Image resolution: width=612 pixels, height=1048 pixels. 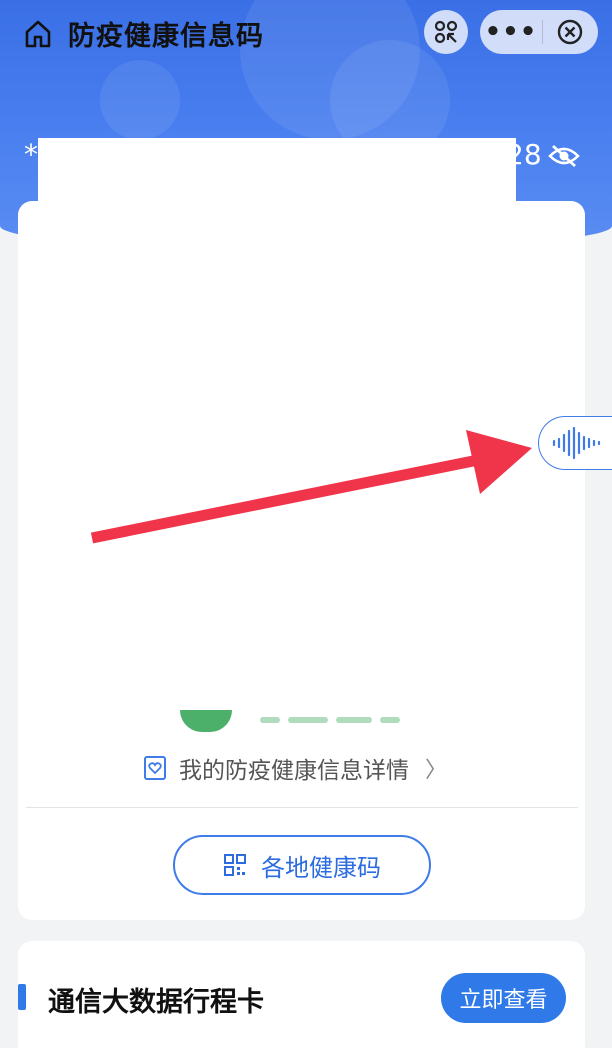 I want to click on eye-hidden-icon, so click(x=564, y=156).